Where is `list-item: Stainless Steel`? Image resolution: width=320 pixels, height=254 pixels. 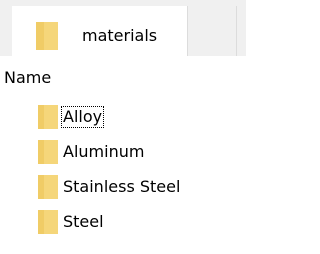 list-item: Stainless Steel is located at coordinates (123, 187).